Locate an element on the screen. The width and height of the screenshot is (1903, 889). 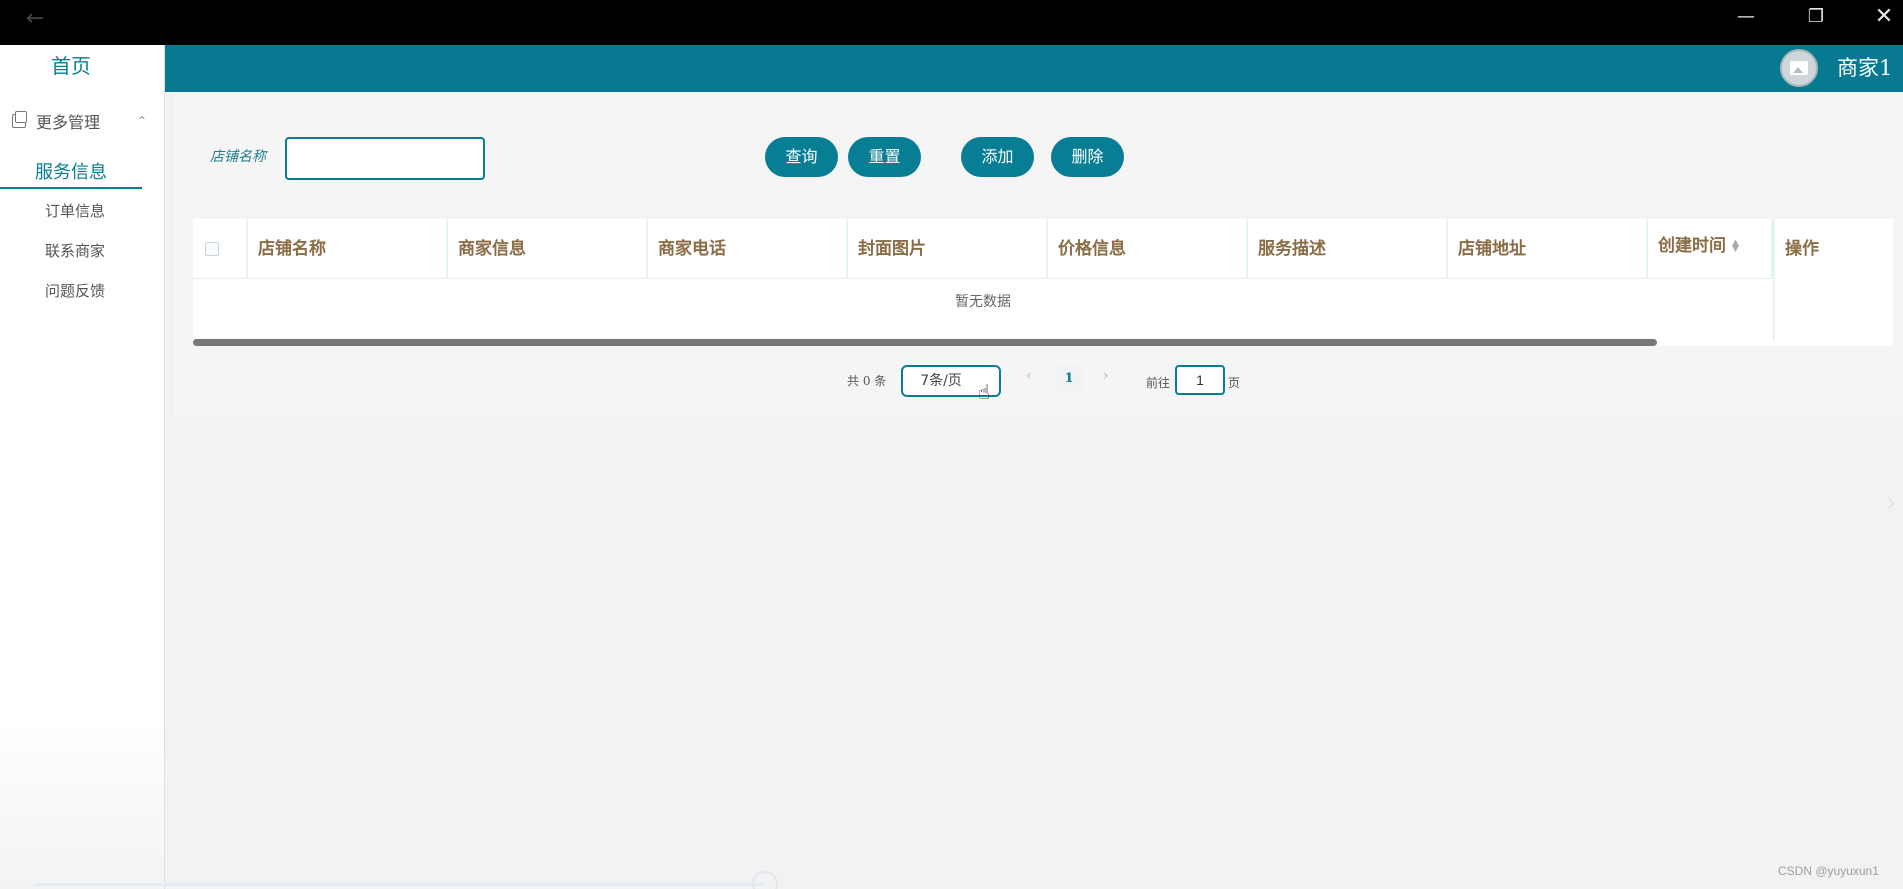
pagination-total: 共 0 条 is located at coordinates (867, 381).